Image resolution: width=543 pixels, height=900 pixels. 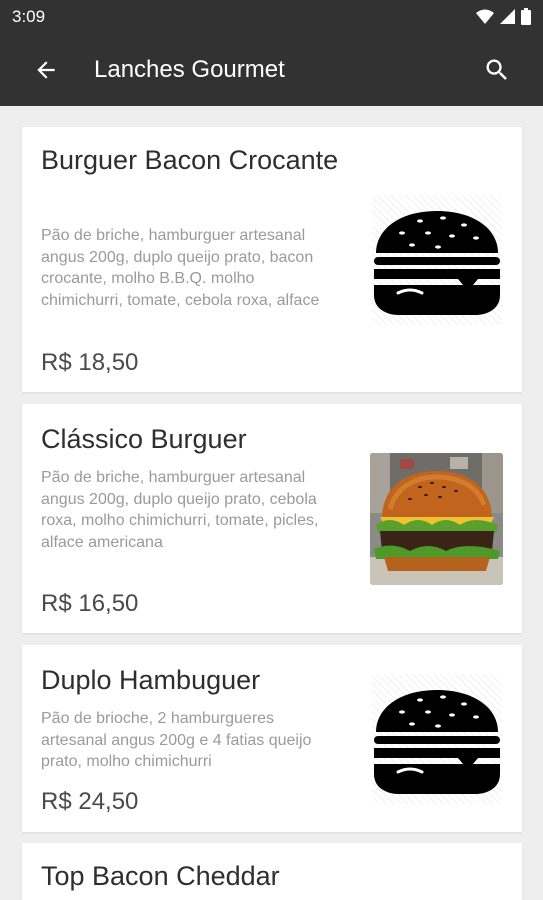 What do you see at coordinates (485, 16) in the screenshot?
I see `wifi-icon` at bounding box center [485, 16].